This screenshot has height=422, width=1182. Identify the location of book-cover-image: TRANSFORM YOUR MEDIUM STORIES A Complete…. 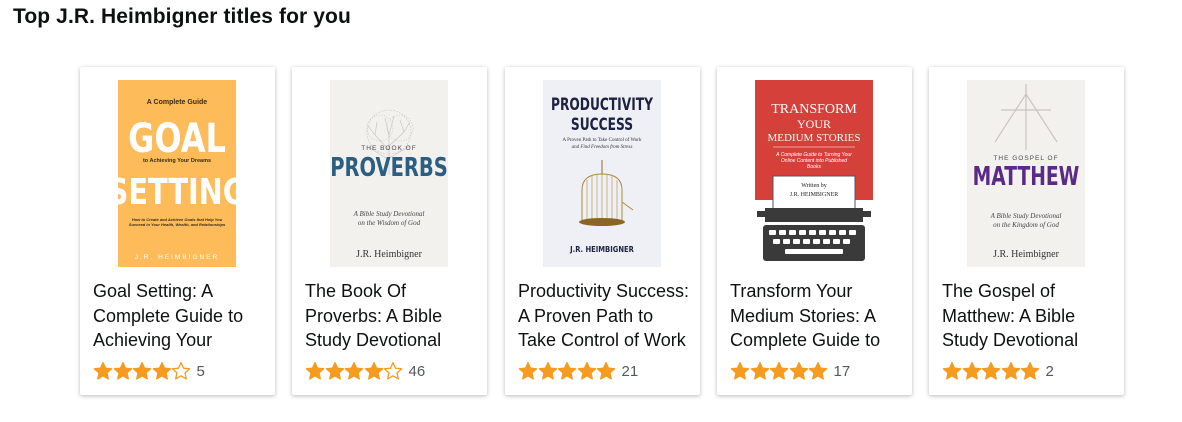
(814, 173).